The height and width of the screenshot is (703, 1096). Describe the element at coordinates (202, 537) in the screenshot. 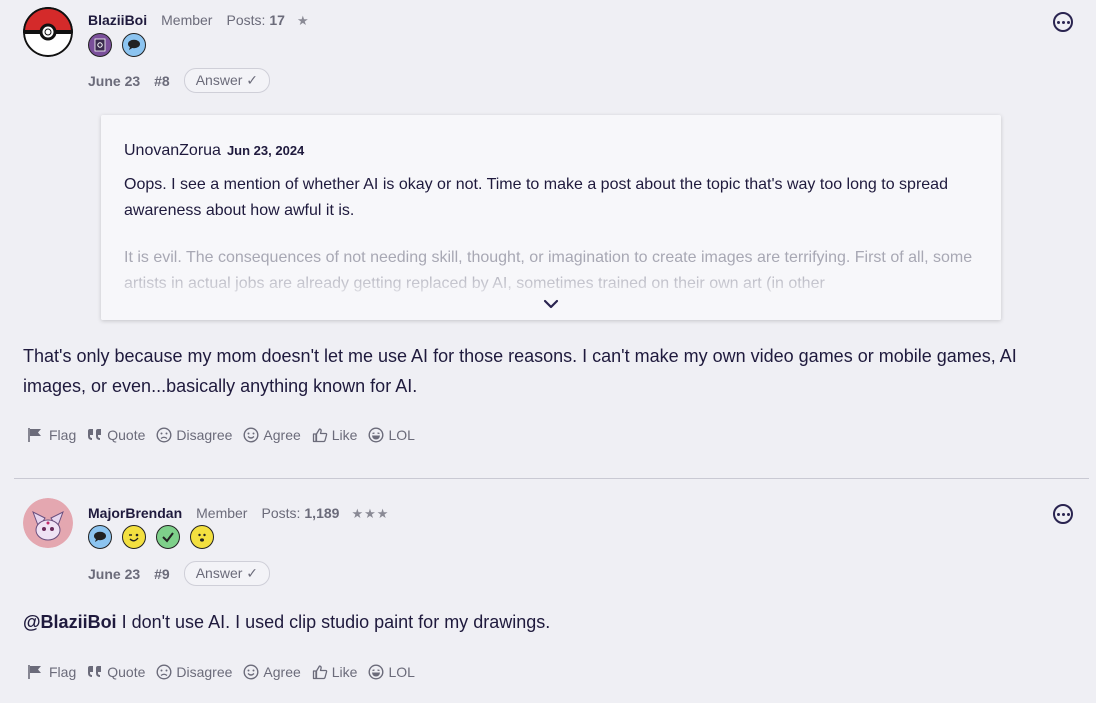

I see `smiling-face-badge-icon` at that location.